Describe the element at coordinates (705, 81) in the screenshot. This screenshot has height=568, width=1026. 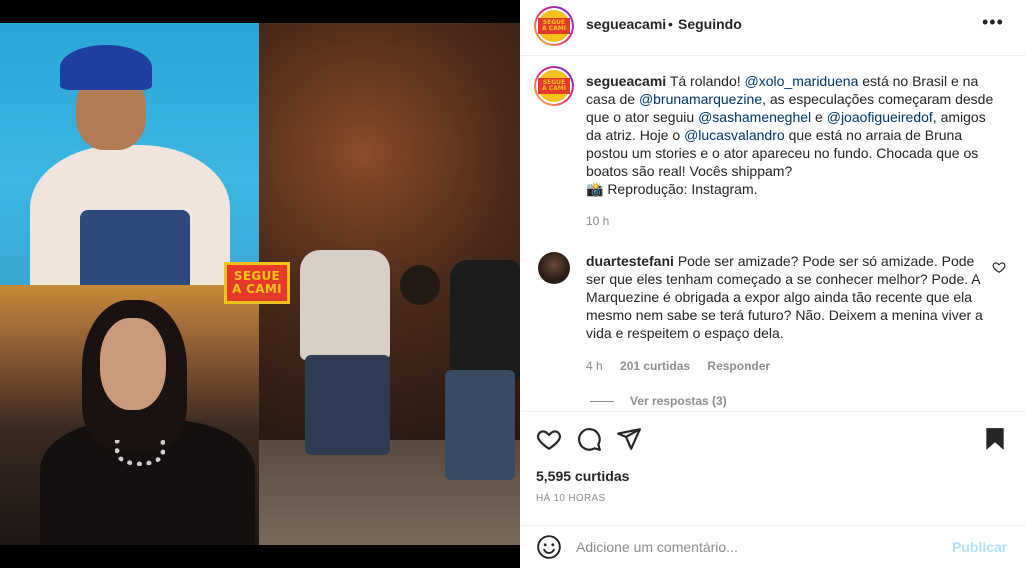
I see `caption-text: Tá rolando!` at that location.